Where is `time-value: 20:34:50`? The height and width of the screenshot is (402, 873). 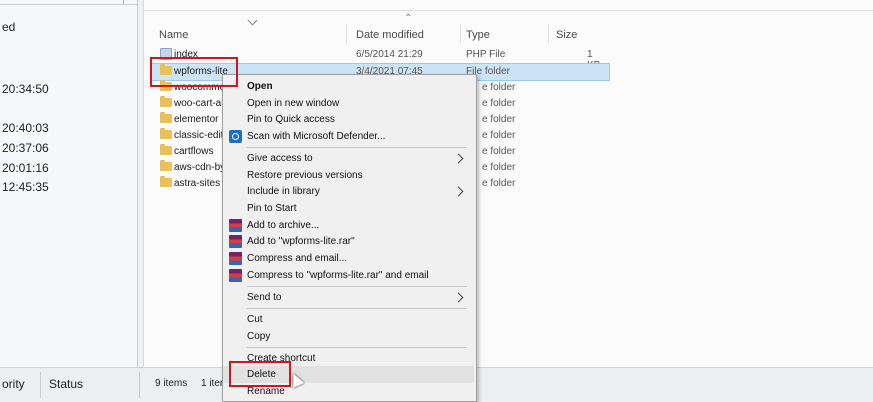
time-value: 20:34:50 is located at coordinates (25, 89).